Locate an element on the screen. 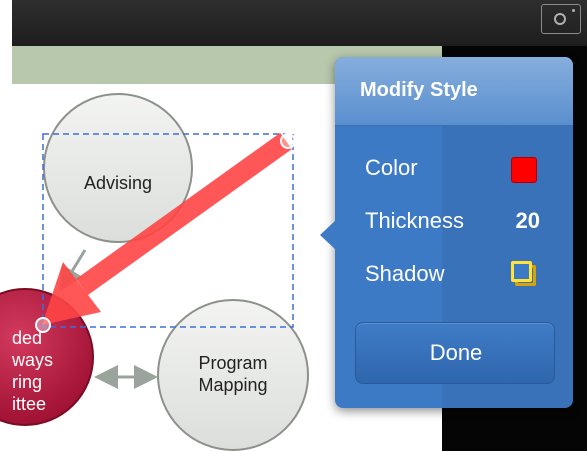  done-button: Done is located at coordinates (455, 353).